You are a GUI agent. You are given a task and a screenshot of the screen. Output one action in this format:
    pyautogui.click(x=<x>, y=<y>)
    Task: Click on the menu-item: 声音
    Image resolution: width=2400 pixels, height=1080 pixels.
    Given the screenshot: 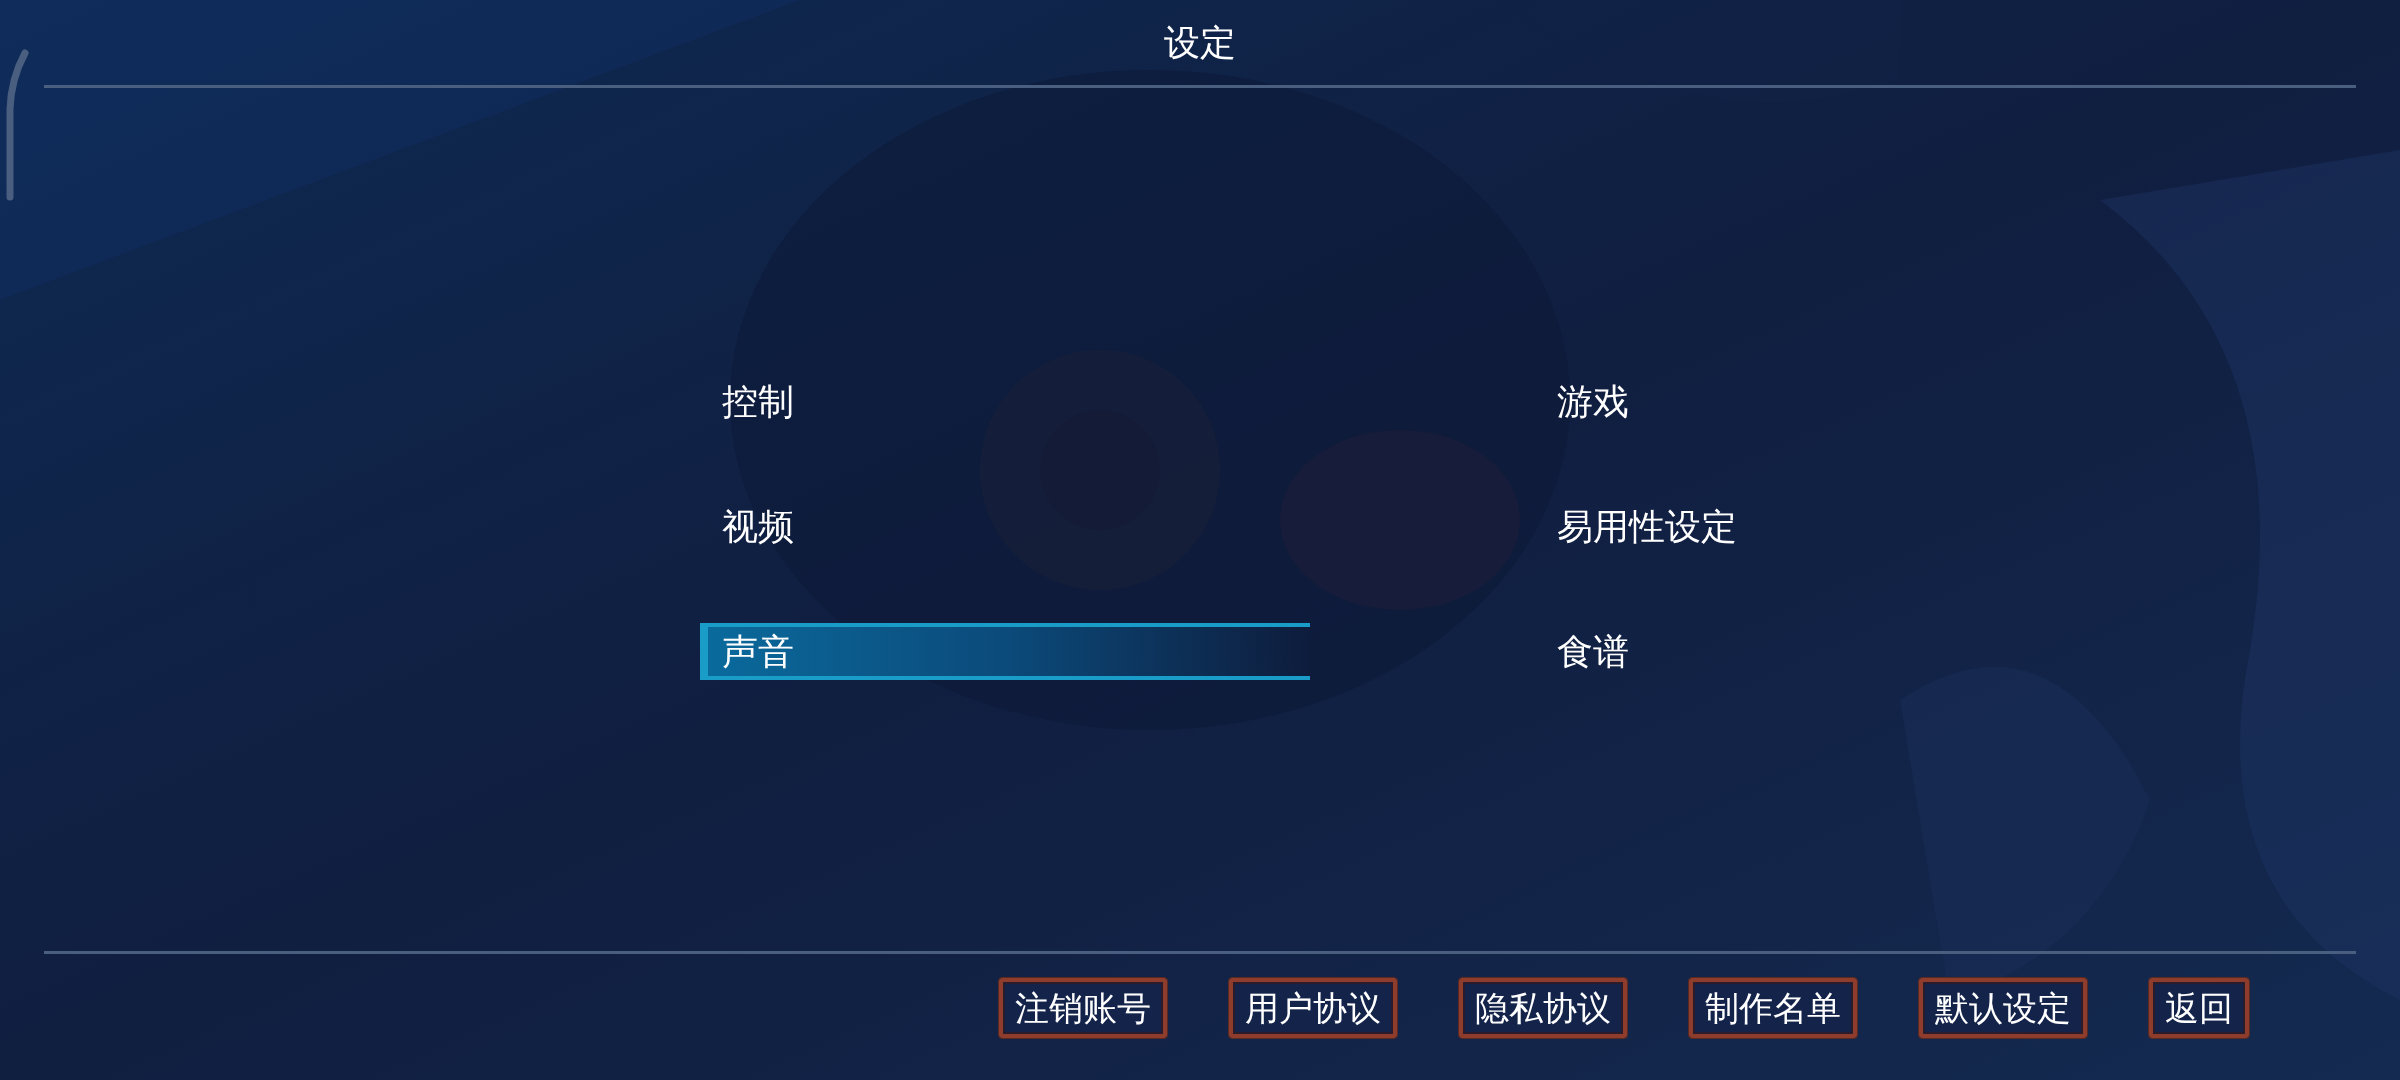 What is the action you would take?
    pyautogui.click(x=1005, y=651)
    